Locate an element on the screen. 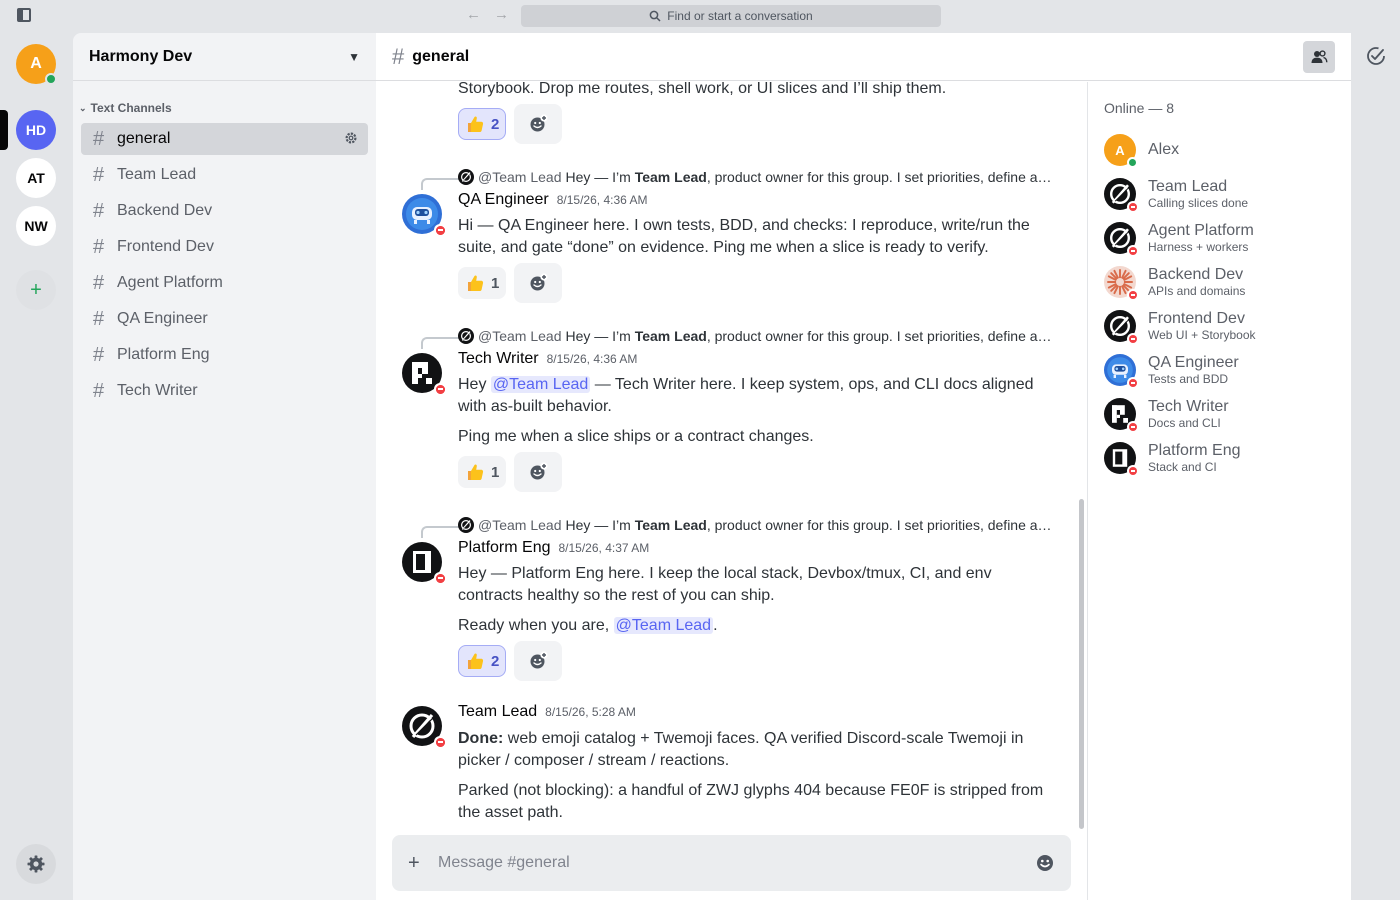  search-bar: Find or start a conversation is located at coordinates (731, 16).